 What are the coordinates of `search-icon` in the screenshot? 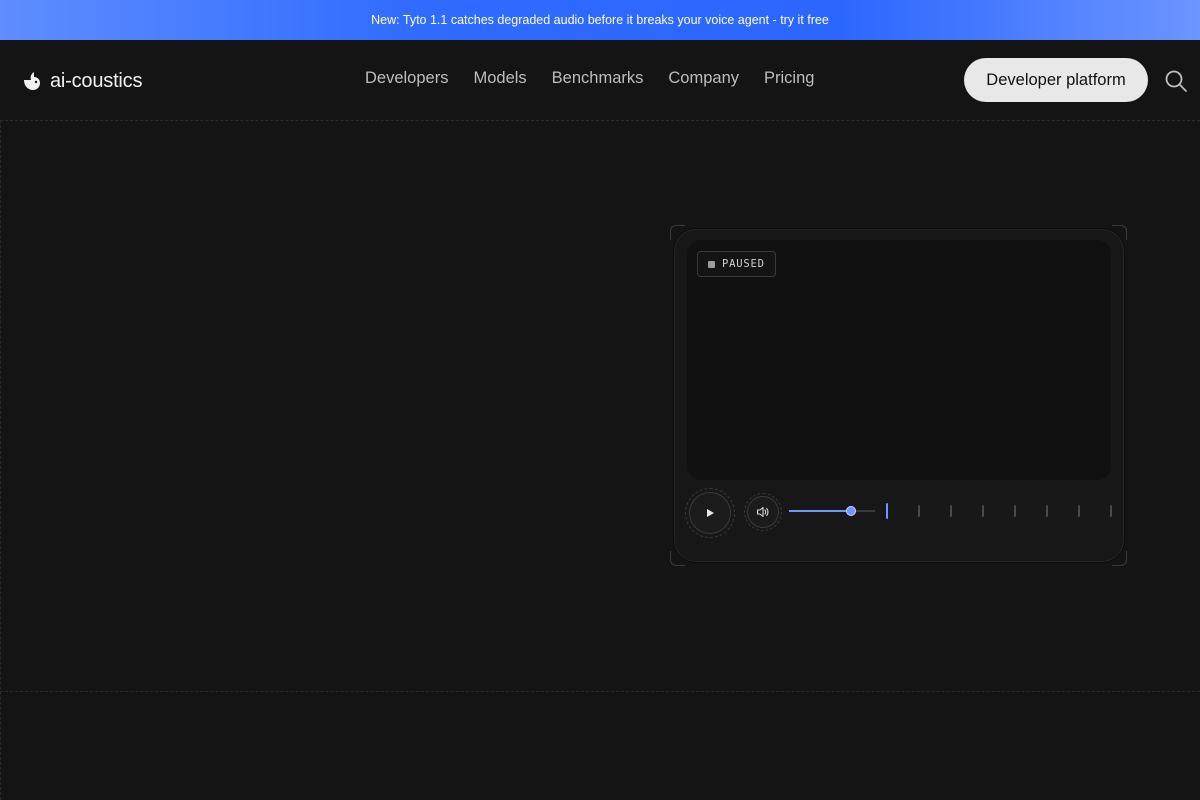 It's located at (1176, 81).